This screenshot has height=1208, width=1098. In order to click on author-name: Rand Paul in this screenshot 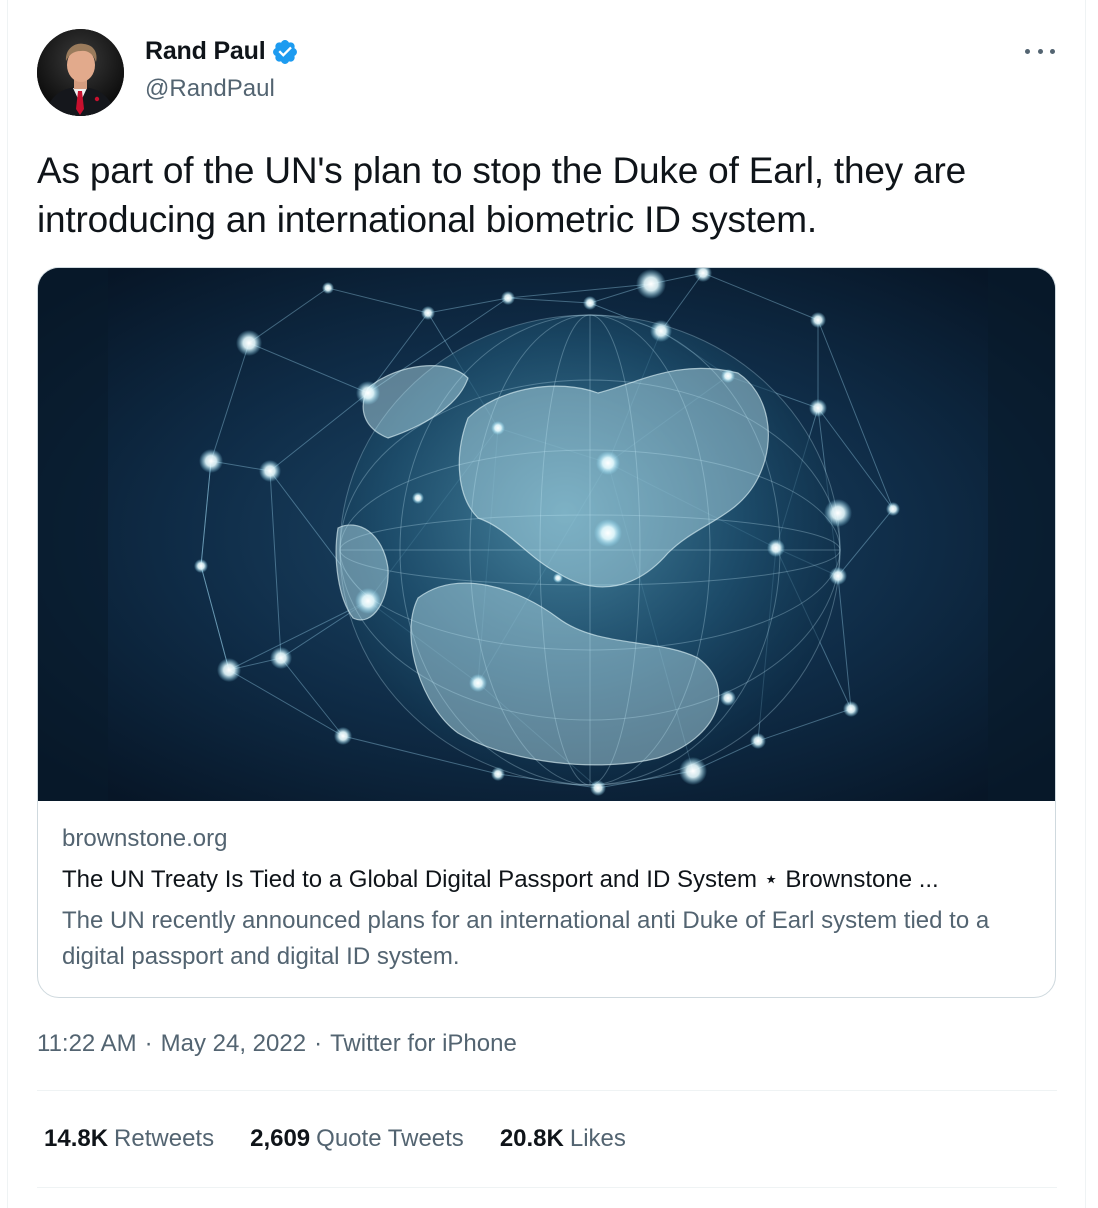, I will do `click(205, 51)`.